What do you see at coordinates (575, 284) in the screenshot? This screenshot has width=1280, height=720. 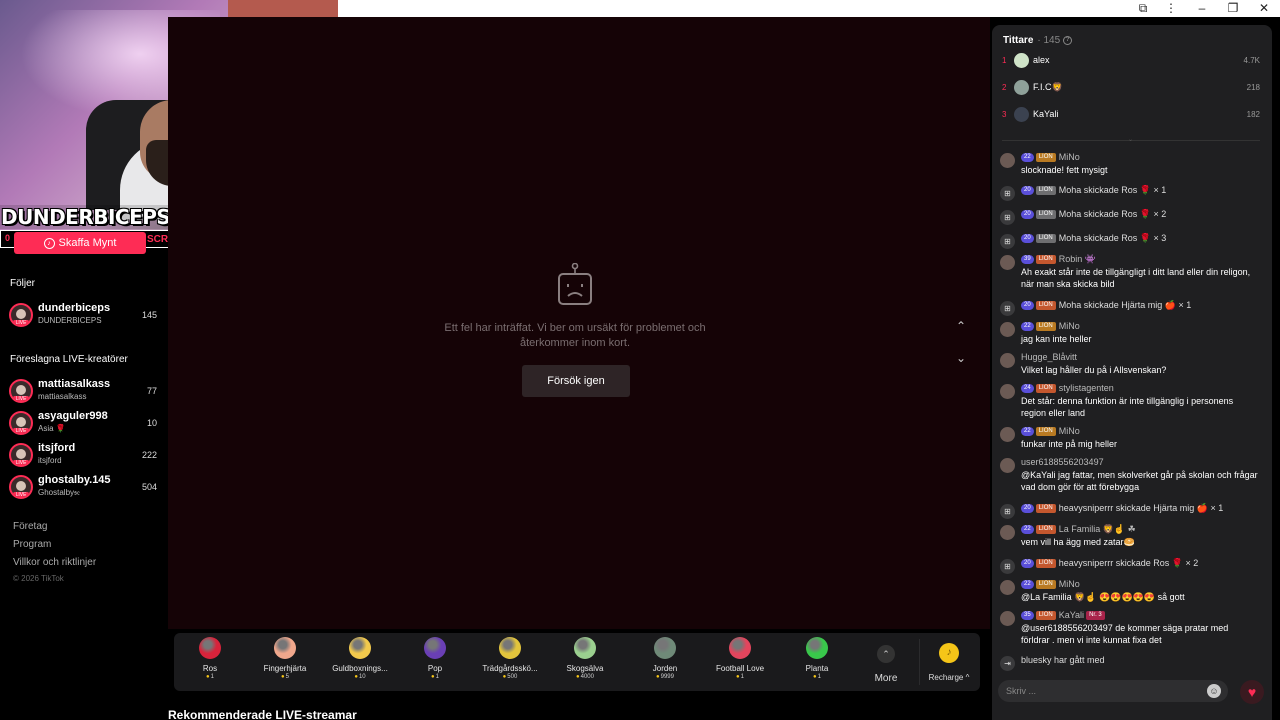 I see `broken-tv-icon` at bounding box center [575, 284].